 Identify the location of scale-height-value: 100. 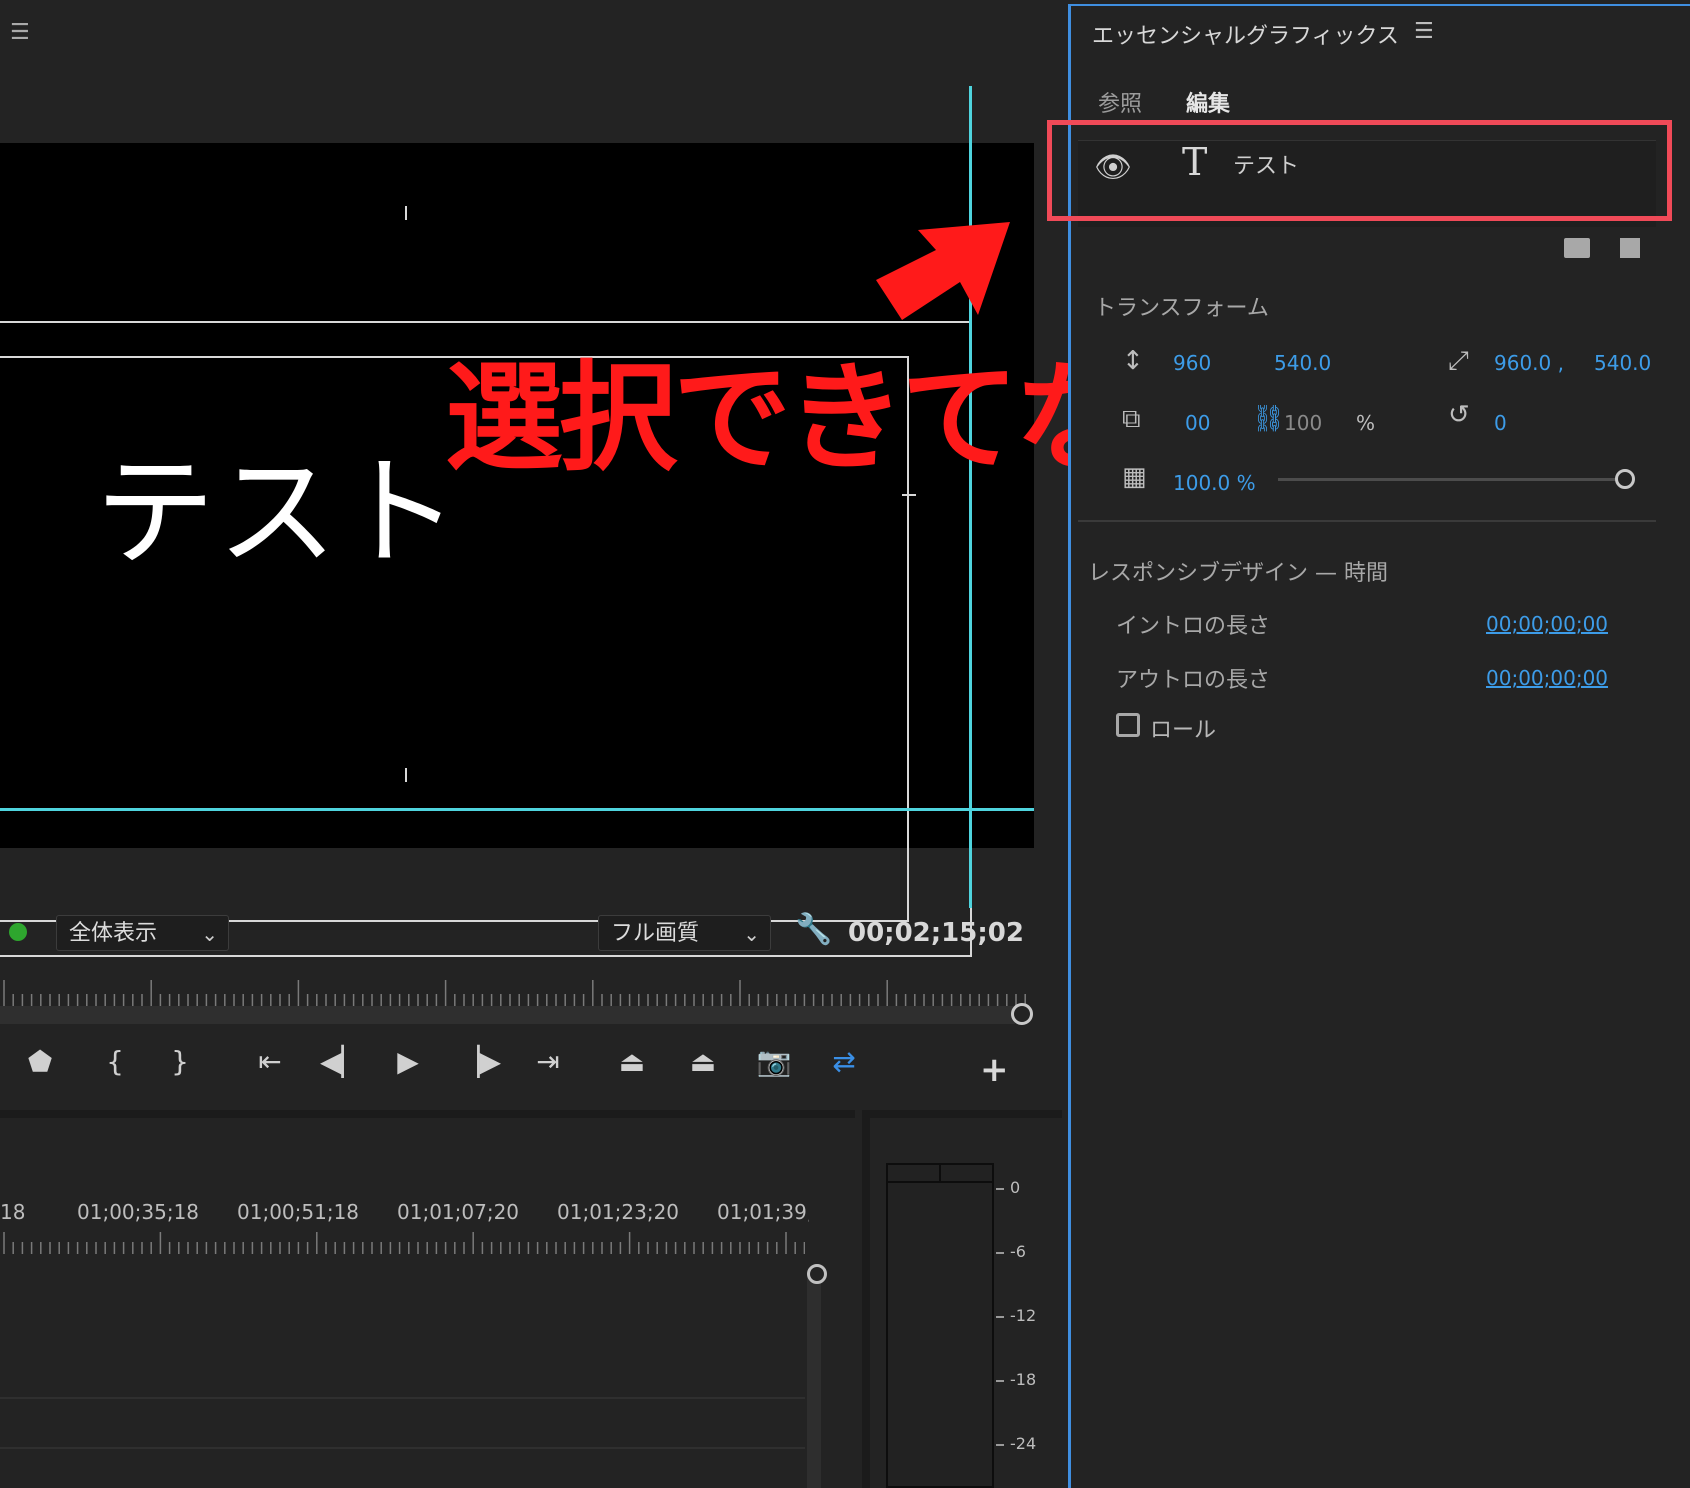
(1303, 423).